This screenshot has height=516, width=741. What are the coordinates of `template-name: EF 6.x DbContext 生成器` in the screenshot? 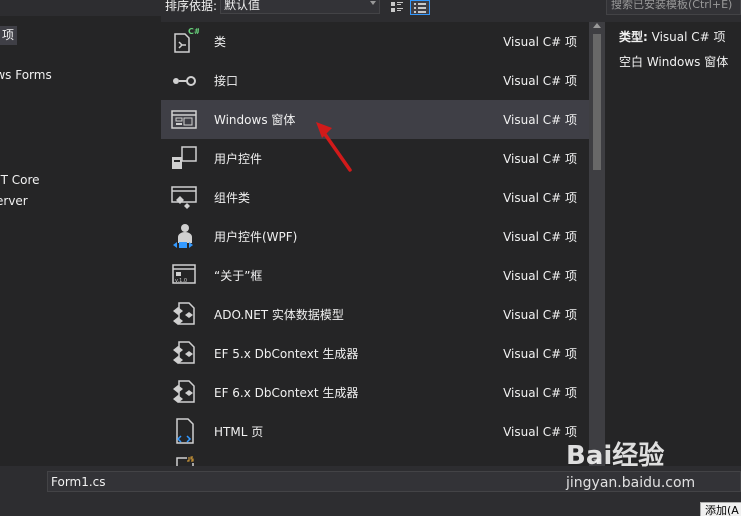 It's located at (286, 393).